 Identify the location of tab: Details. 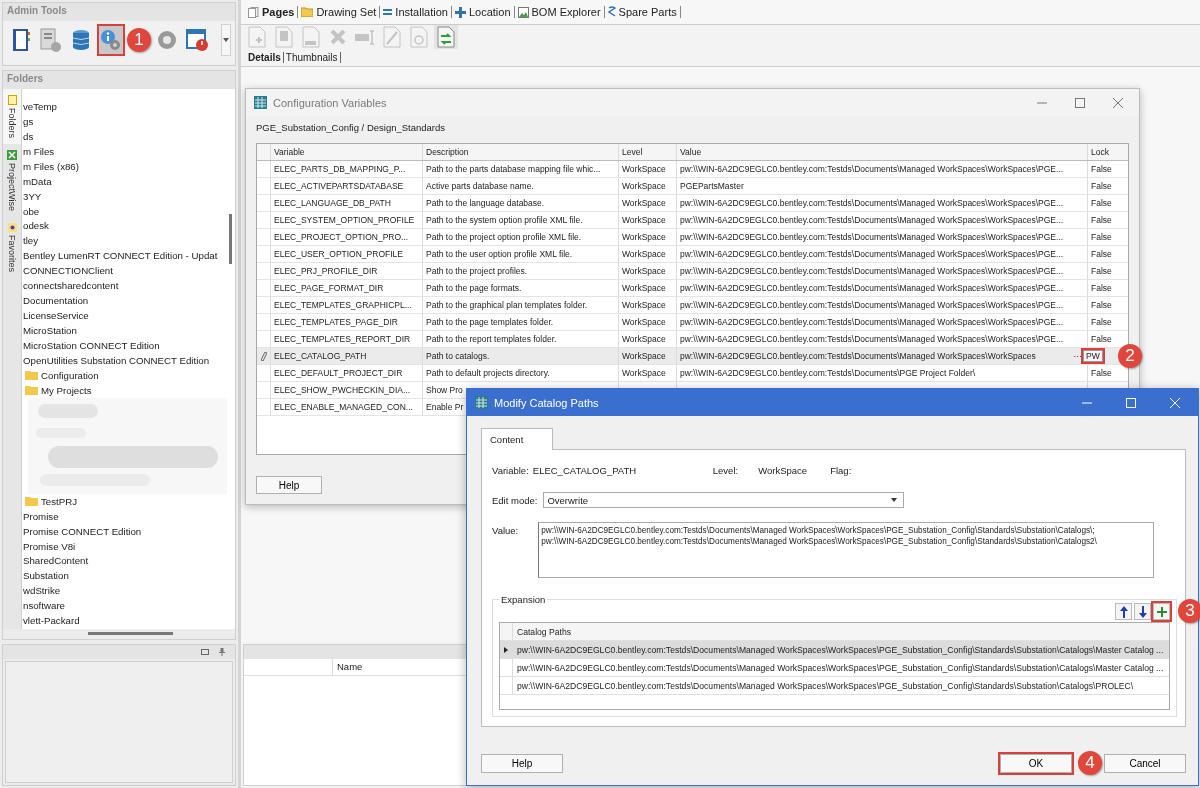
(265, 57).